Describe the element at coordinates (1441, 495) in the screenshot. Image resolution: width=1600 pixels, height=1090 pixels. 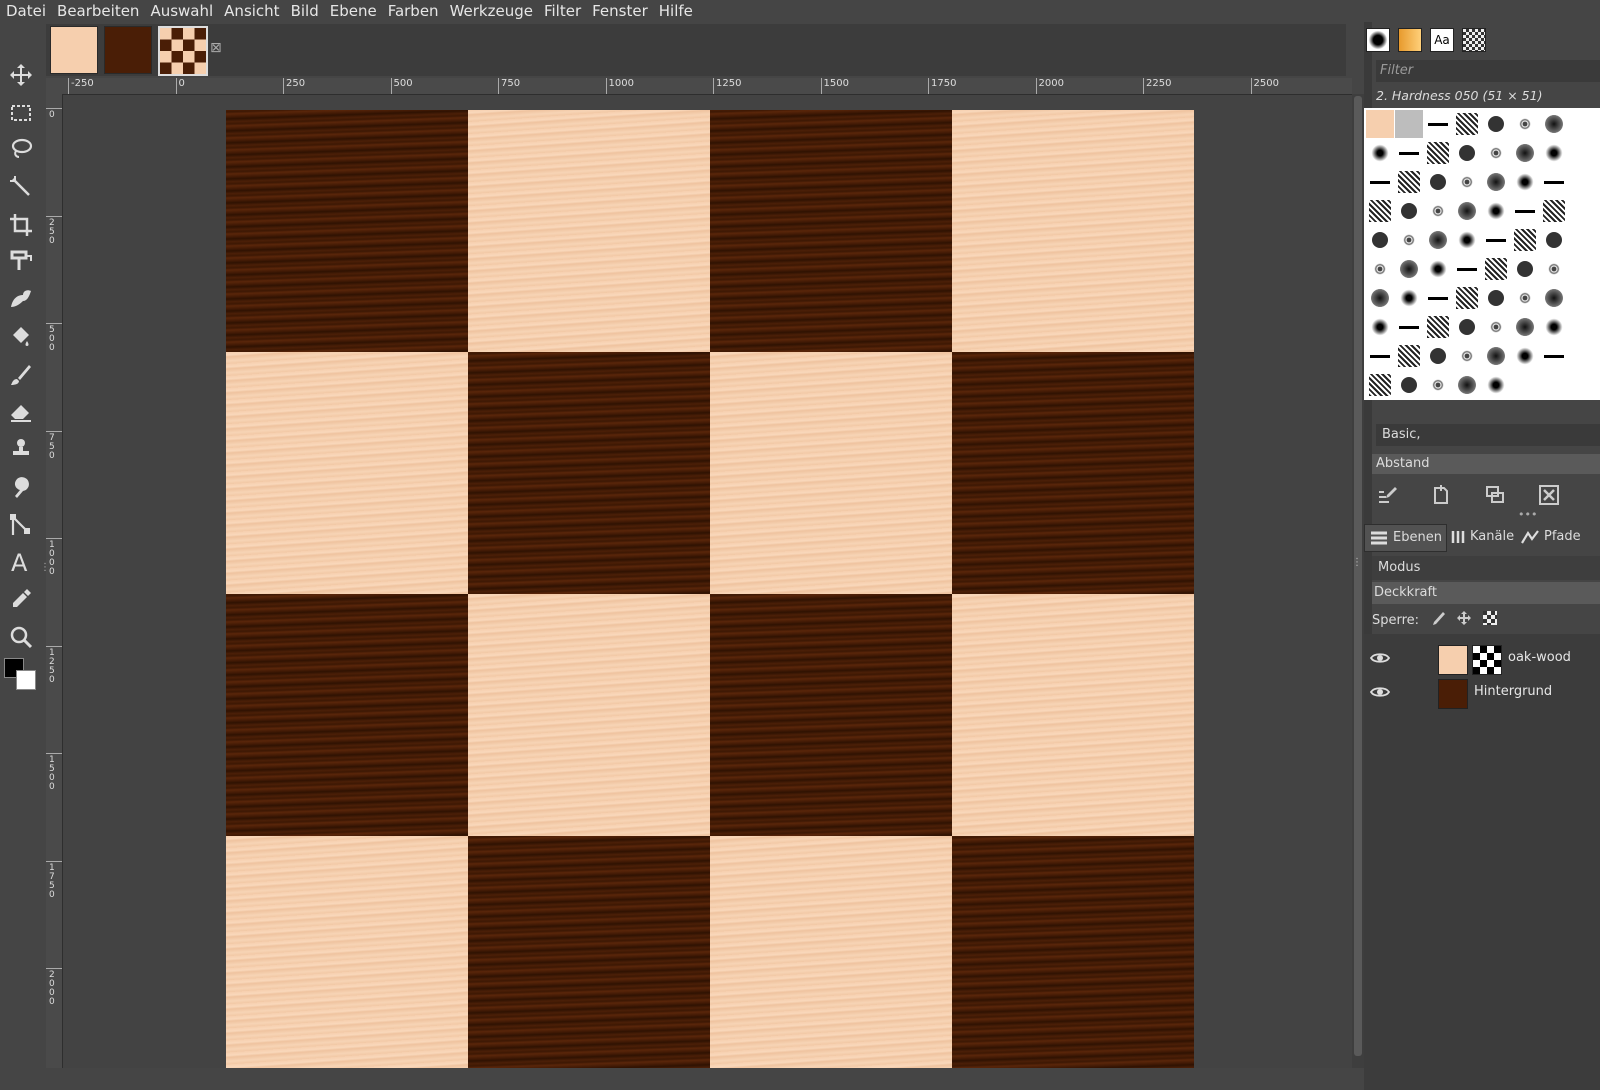
I see `new-brush-icon` at that location.